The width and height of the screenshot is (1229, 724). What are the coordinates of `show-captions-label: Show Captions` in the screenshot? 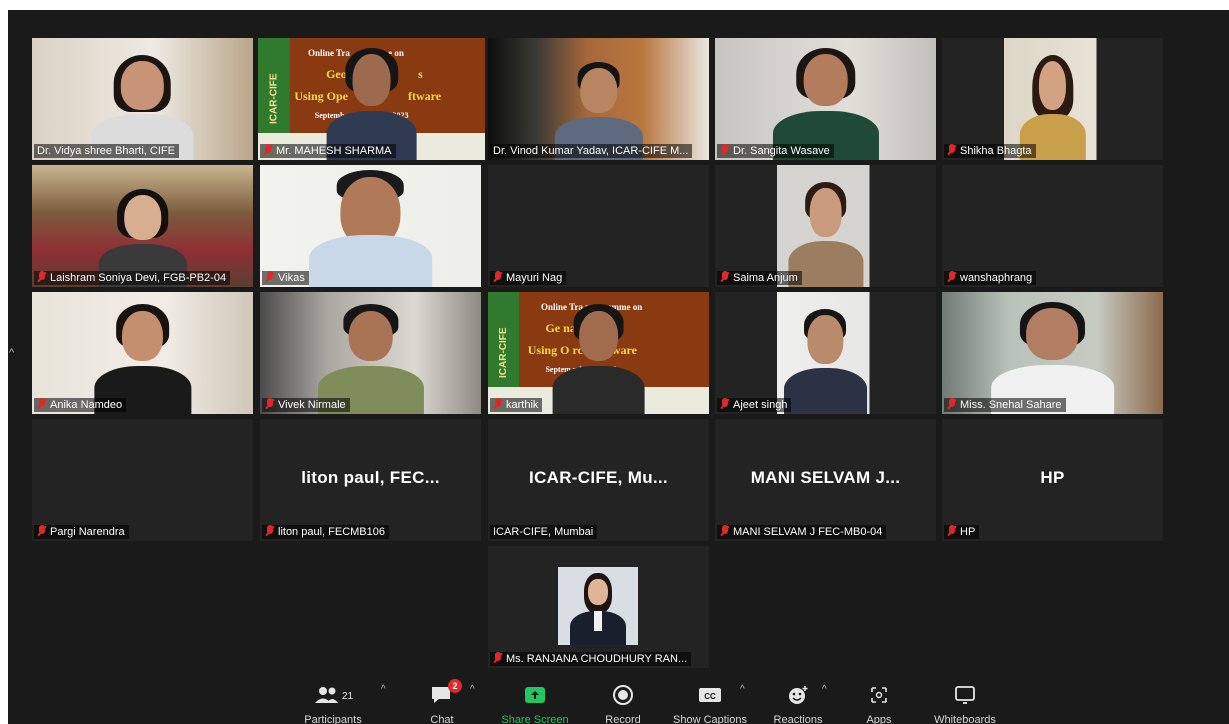 It's located at (710, 719).